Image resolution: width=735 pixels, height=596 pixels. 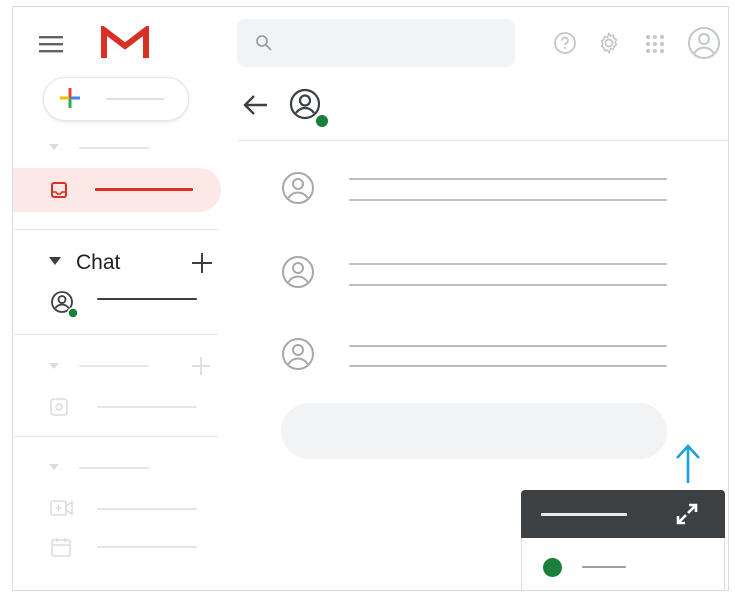 What do you see at coordinates (98, 262) in the screenshot?
I see `chat-section-title: Chat` at bounding box center [98, 262].